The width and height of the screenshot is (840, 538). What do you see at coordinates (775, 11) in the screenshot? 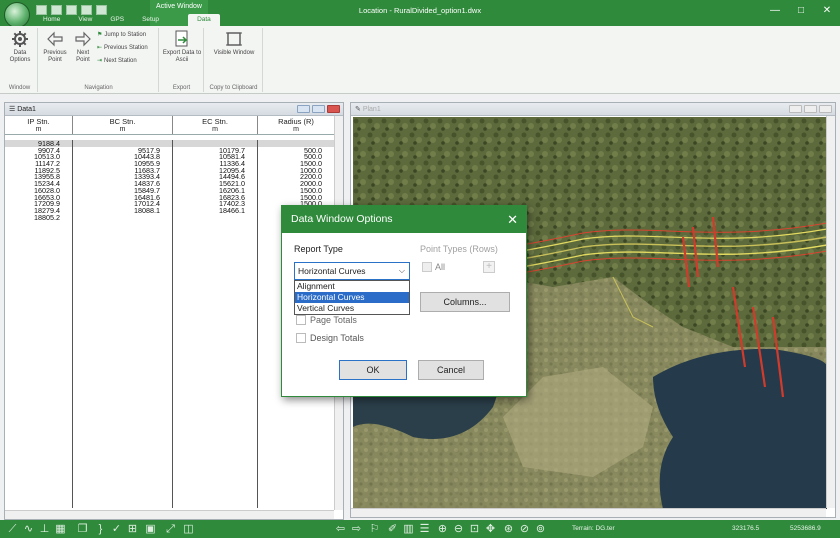
I see `minimize-button: —` at bounding box center [775, 11].